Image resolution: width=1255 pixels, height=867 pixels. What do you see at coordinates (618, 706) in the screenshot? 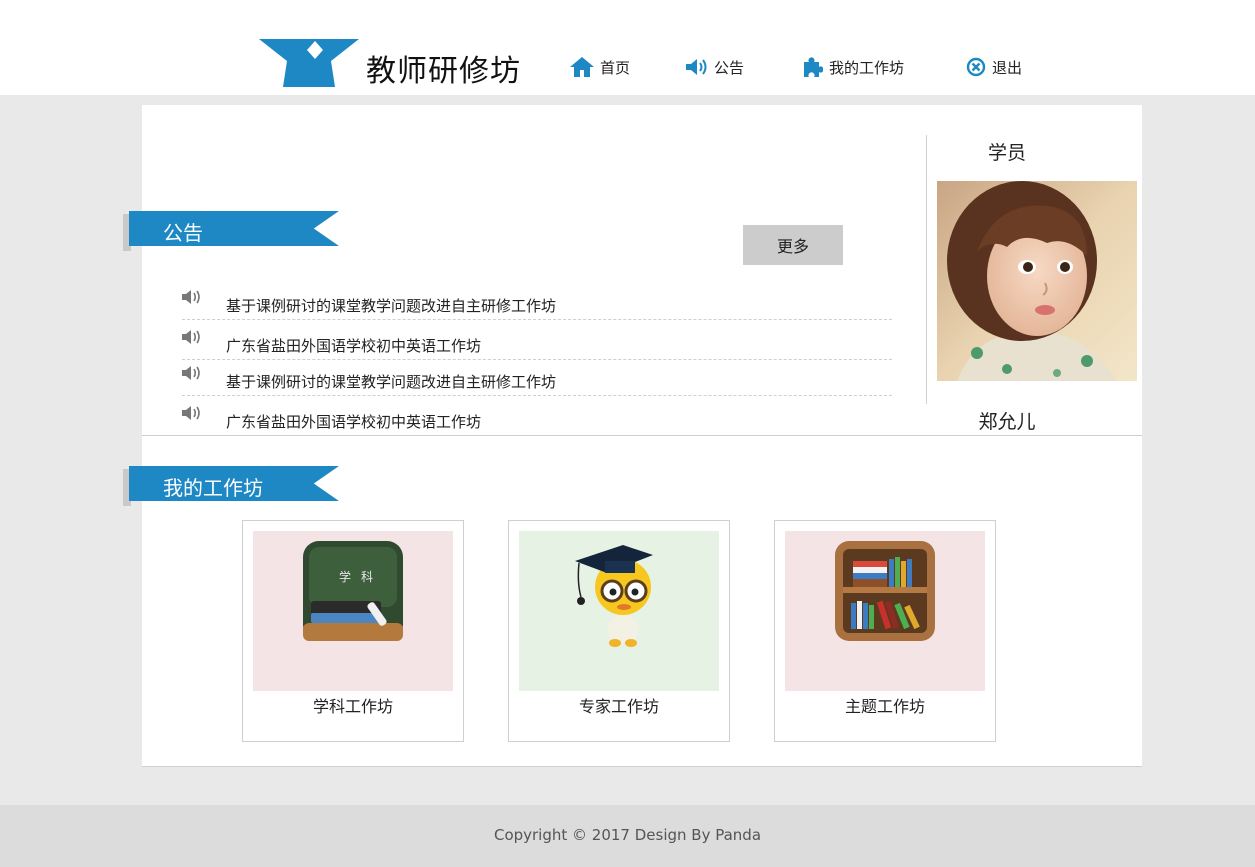
I see `card-caption: 专家工作坊` at bounding box center [618, 706].